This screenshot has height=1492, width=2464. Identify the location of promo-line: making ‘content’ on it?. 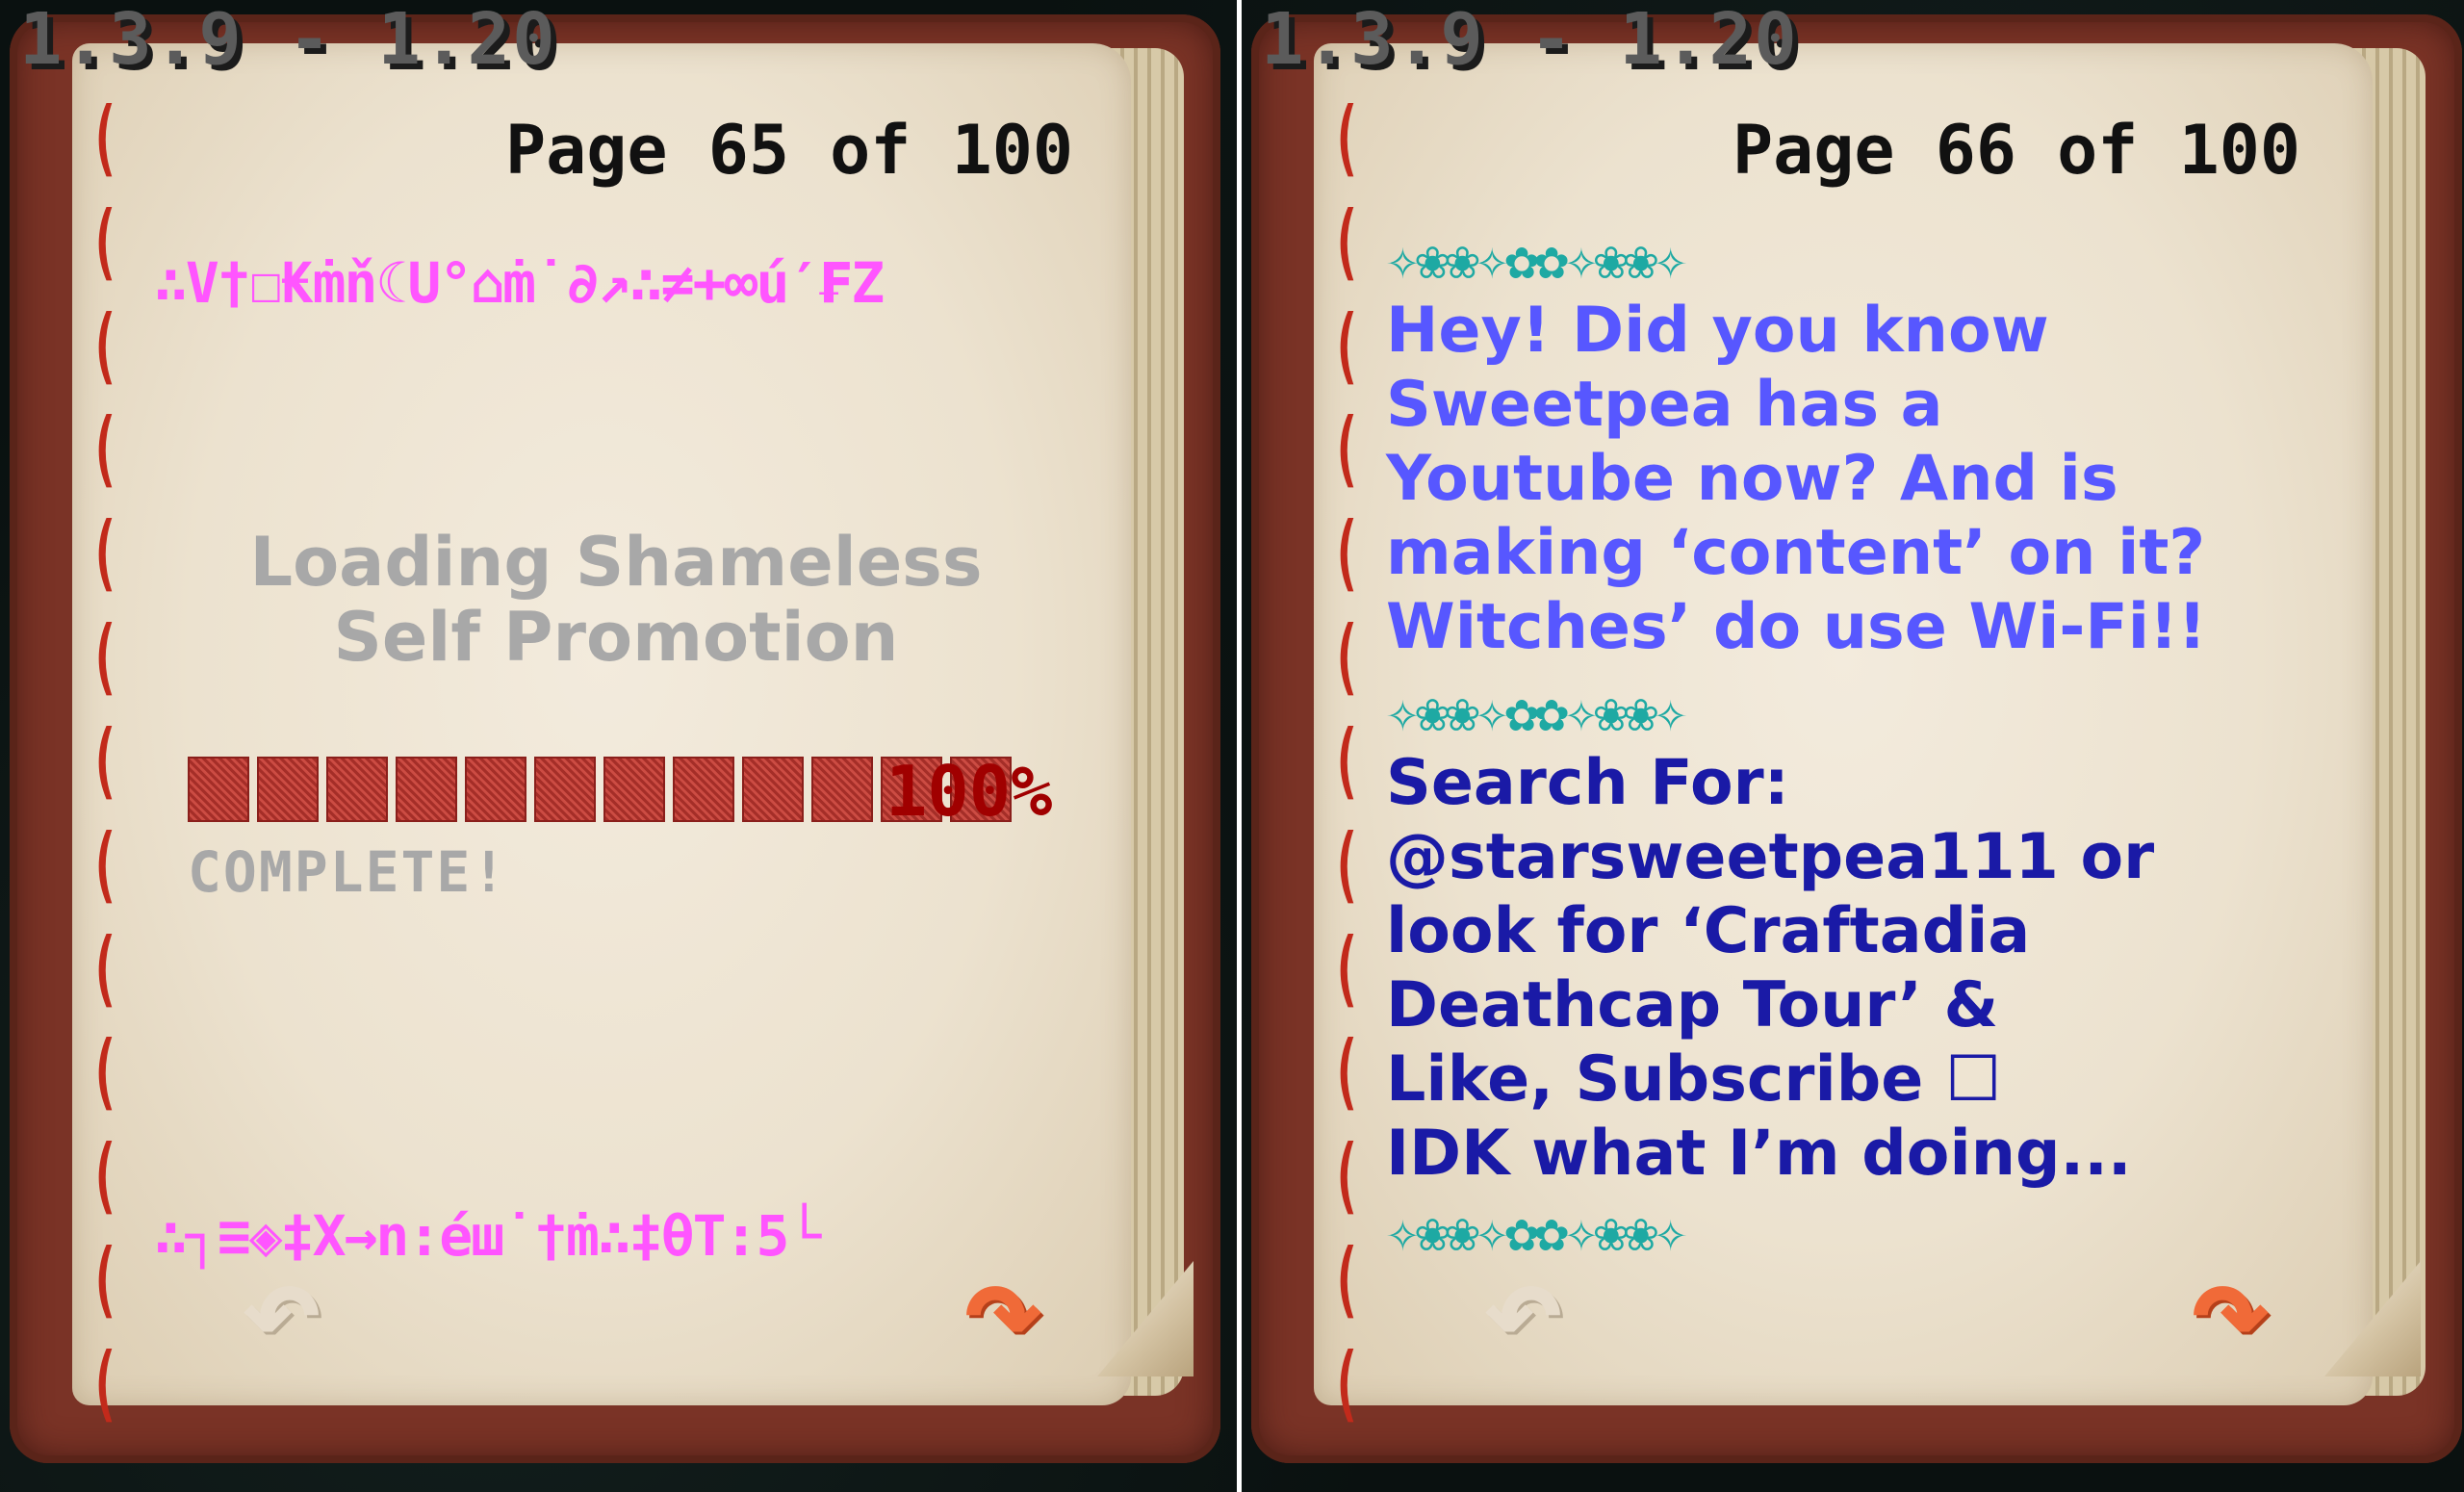
(1796, 553).